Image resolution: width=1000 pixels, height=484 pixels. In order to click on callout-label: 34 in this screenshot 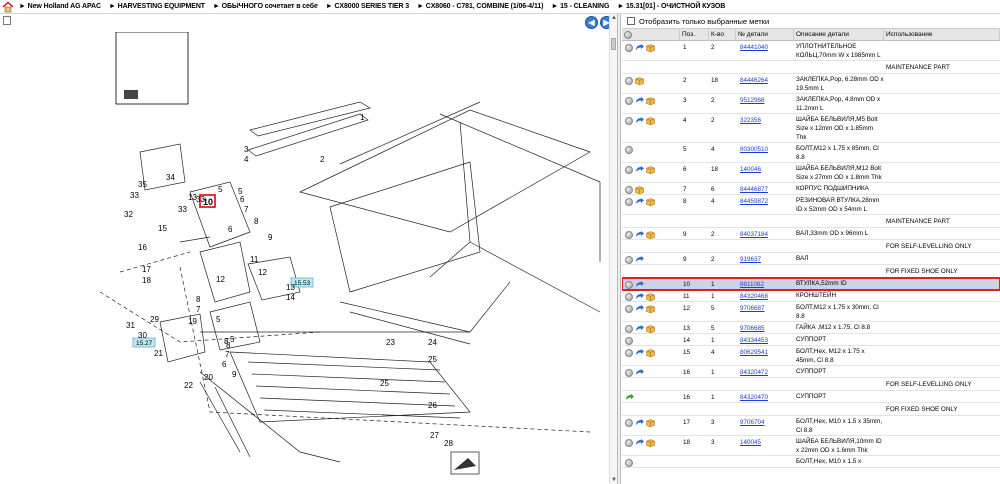, I will do `click(170, 177)`.